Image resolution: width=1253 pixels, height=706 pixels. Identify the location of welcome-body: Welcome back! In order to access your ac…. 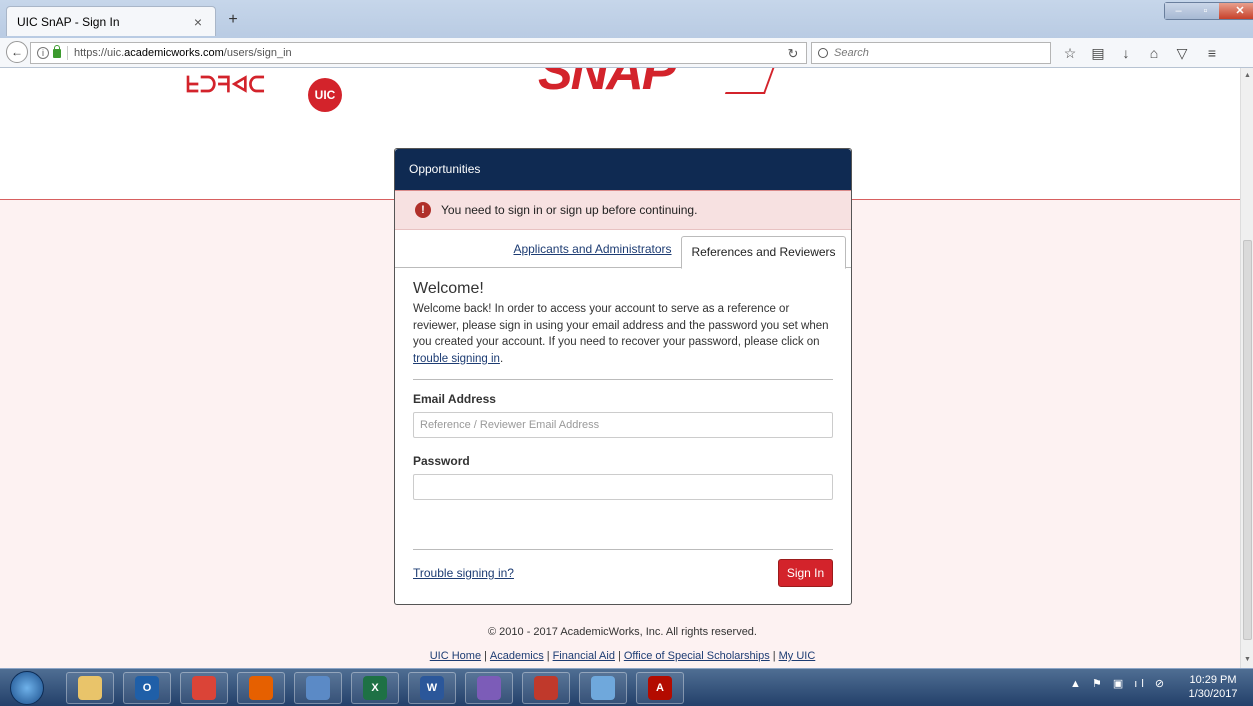
(621, 325).